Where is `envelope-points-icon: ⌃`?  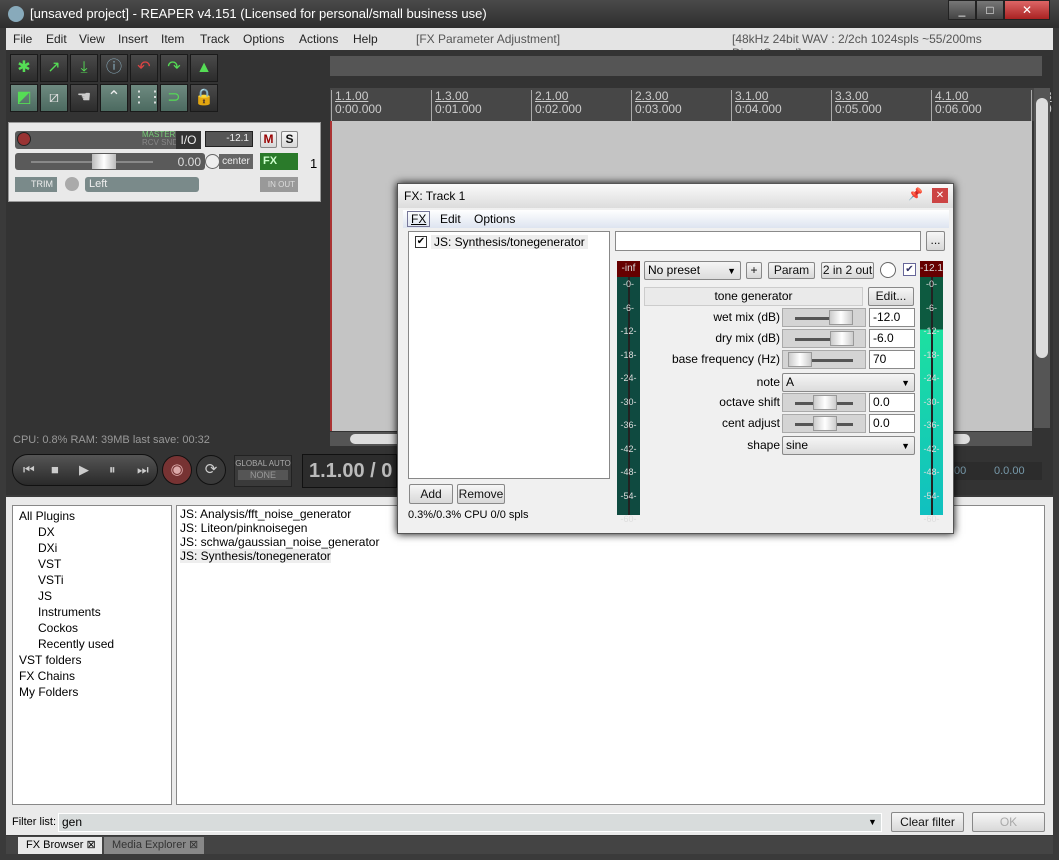
envelope-points-icon: ⌃ is located at coordinates (114, 98).